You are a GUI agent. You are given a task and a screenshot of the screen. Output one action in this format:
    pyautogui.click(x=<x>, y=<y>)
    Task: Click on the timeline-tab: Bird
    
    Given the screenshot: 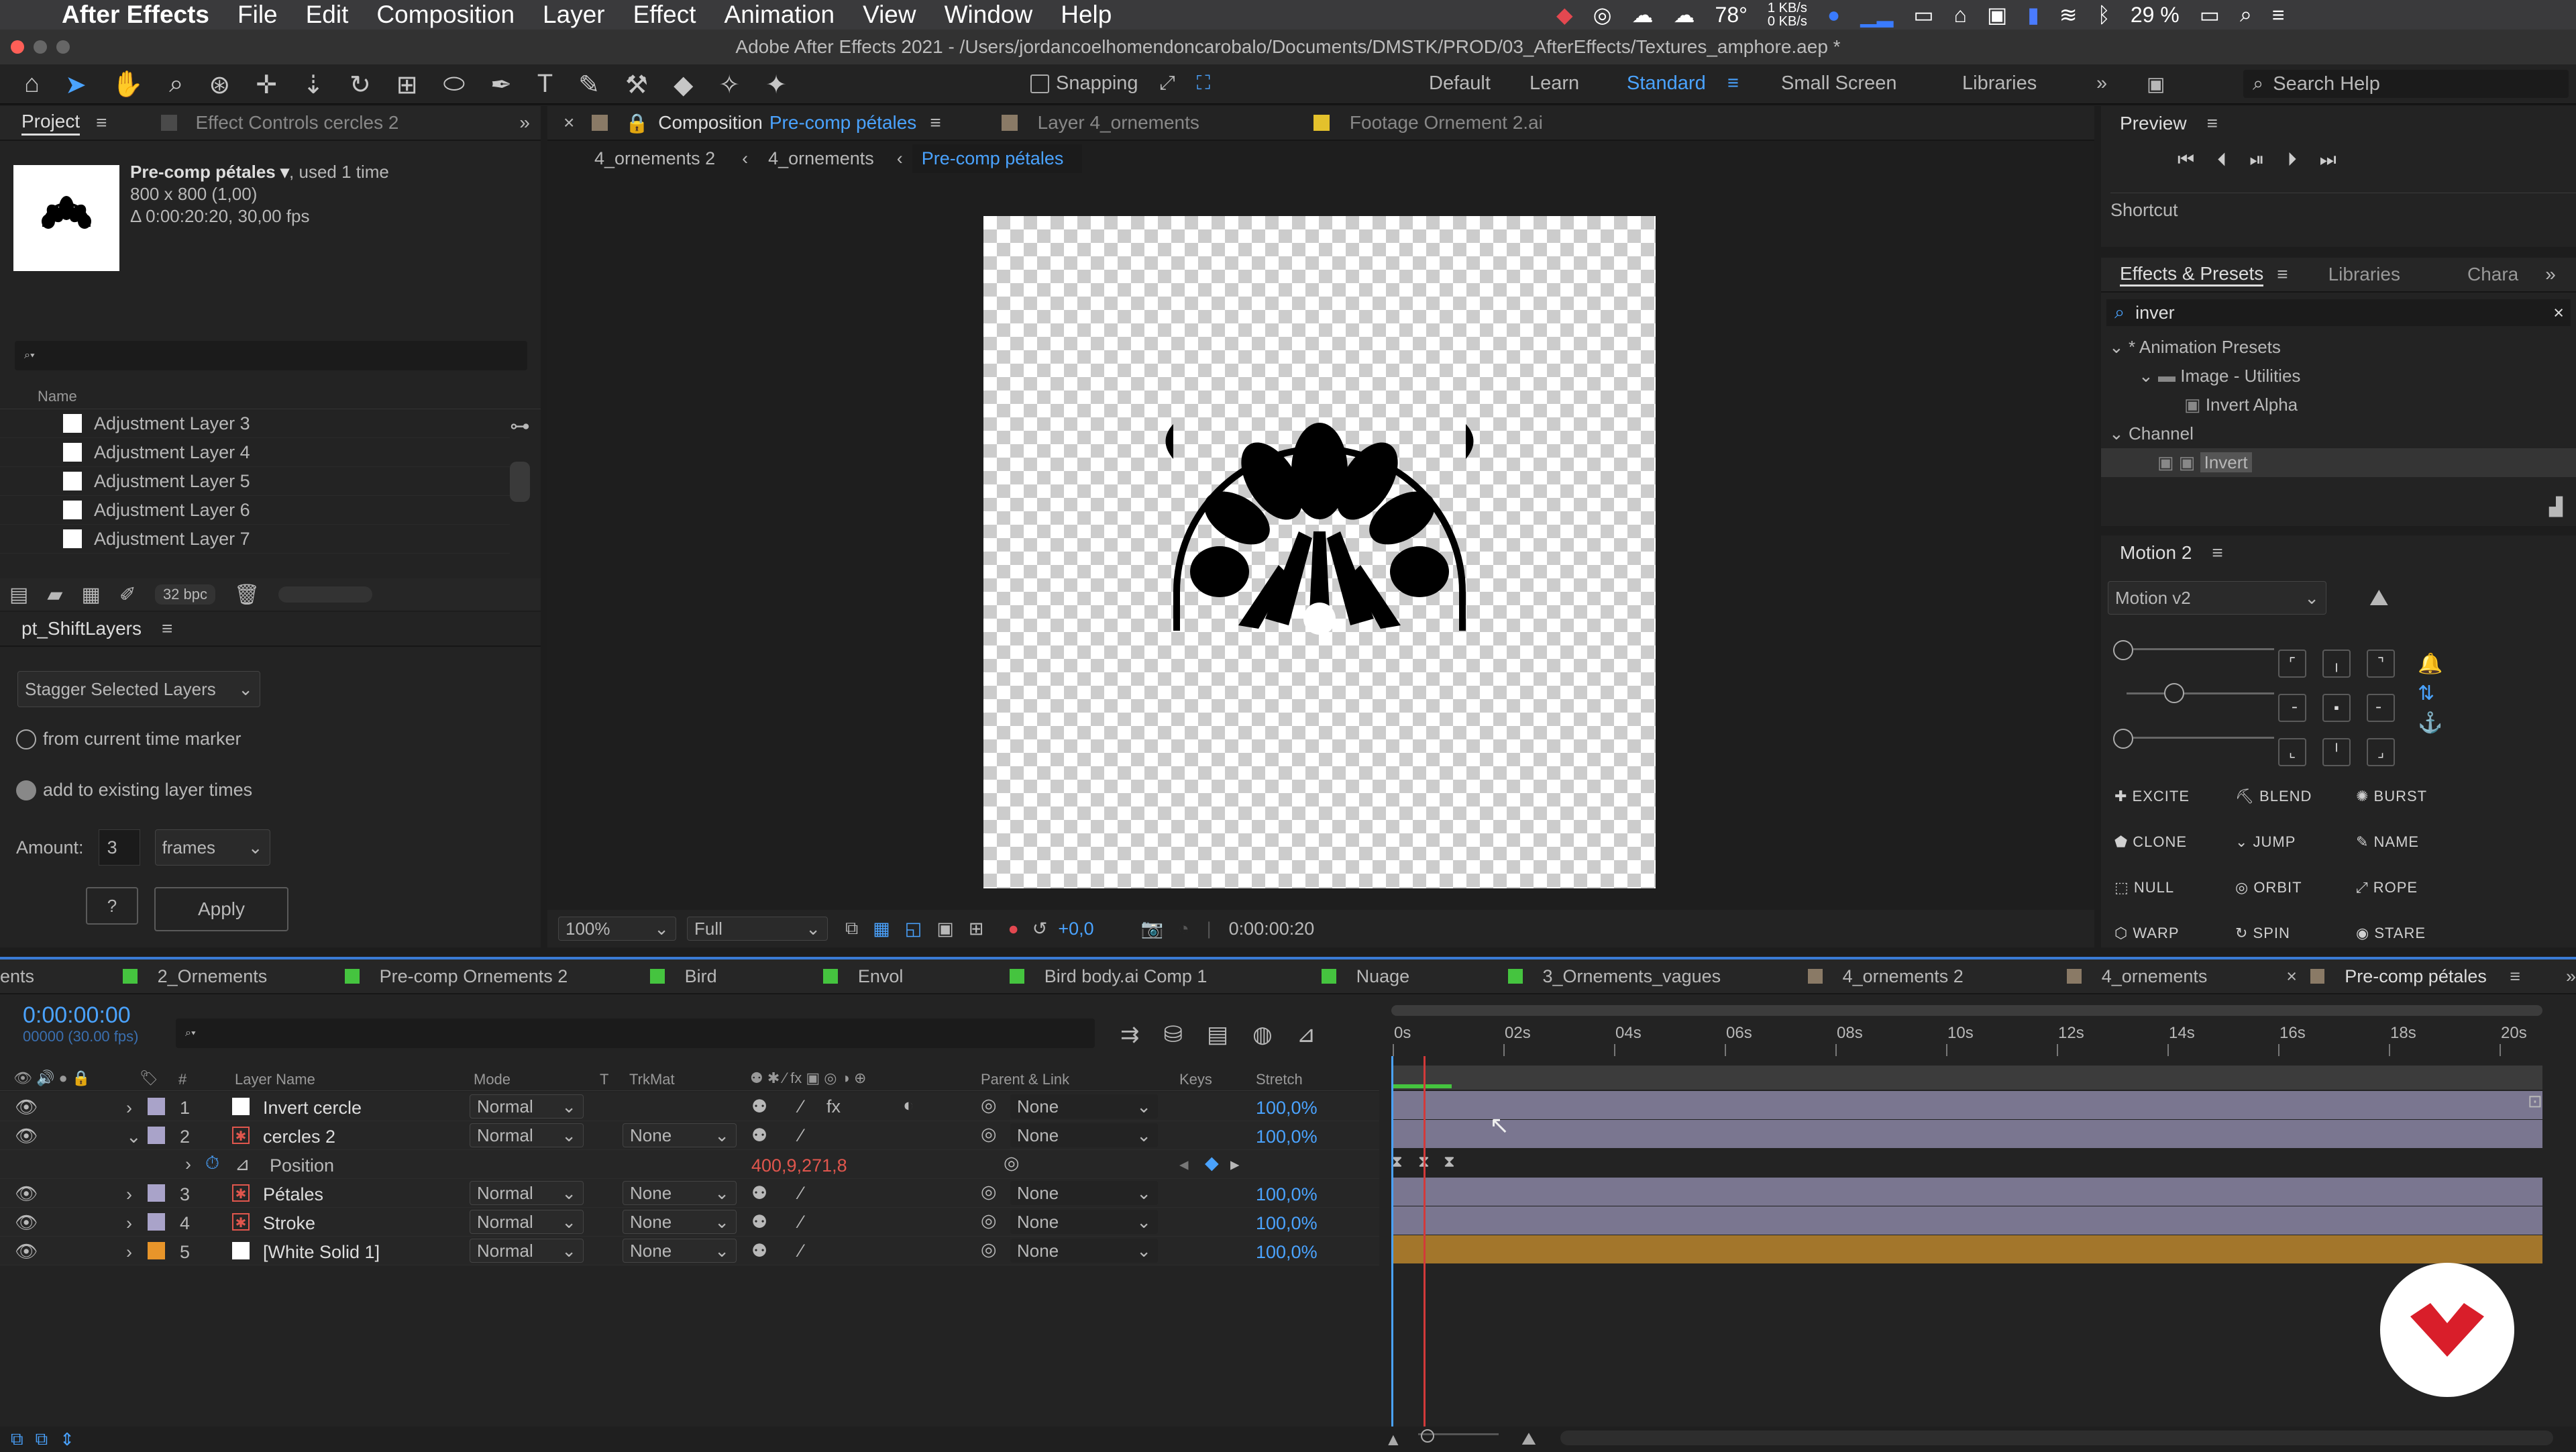 What is the action you would take?
    pyautogui.click(x=754, y=977)
    